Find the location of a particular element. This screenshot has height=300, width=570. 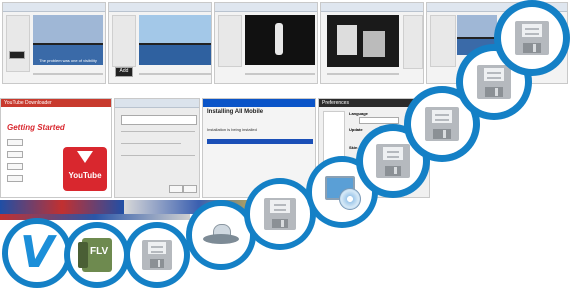

badge-flv: FLV is located at coordinates (97, 255).